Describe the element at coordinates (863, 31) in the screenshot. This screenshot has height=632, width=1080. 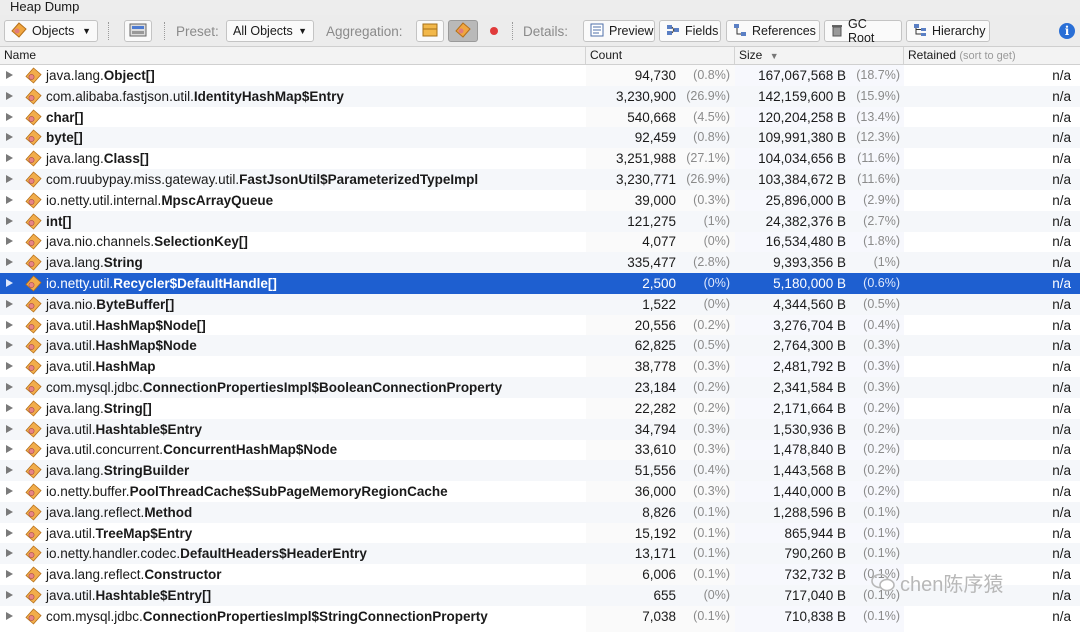
I see `gc-root-button: GC Root` at that location.